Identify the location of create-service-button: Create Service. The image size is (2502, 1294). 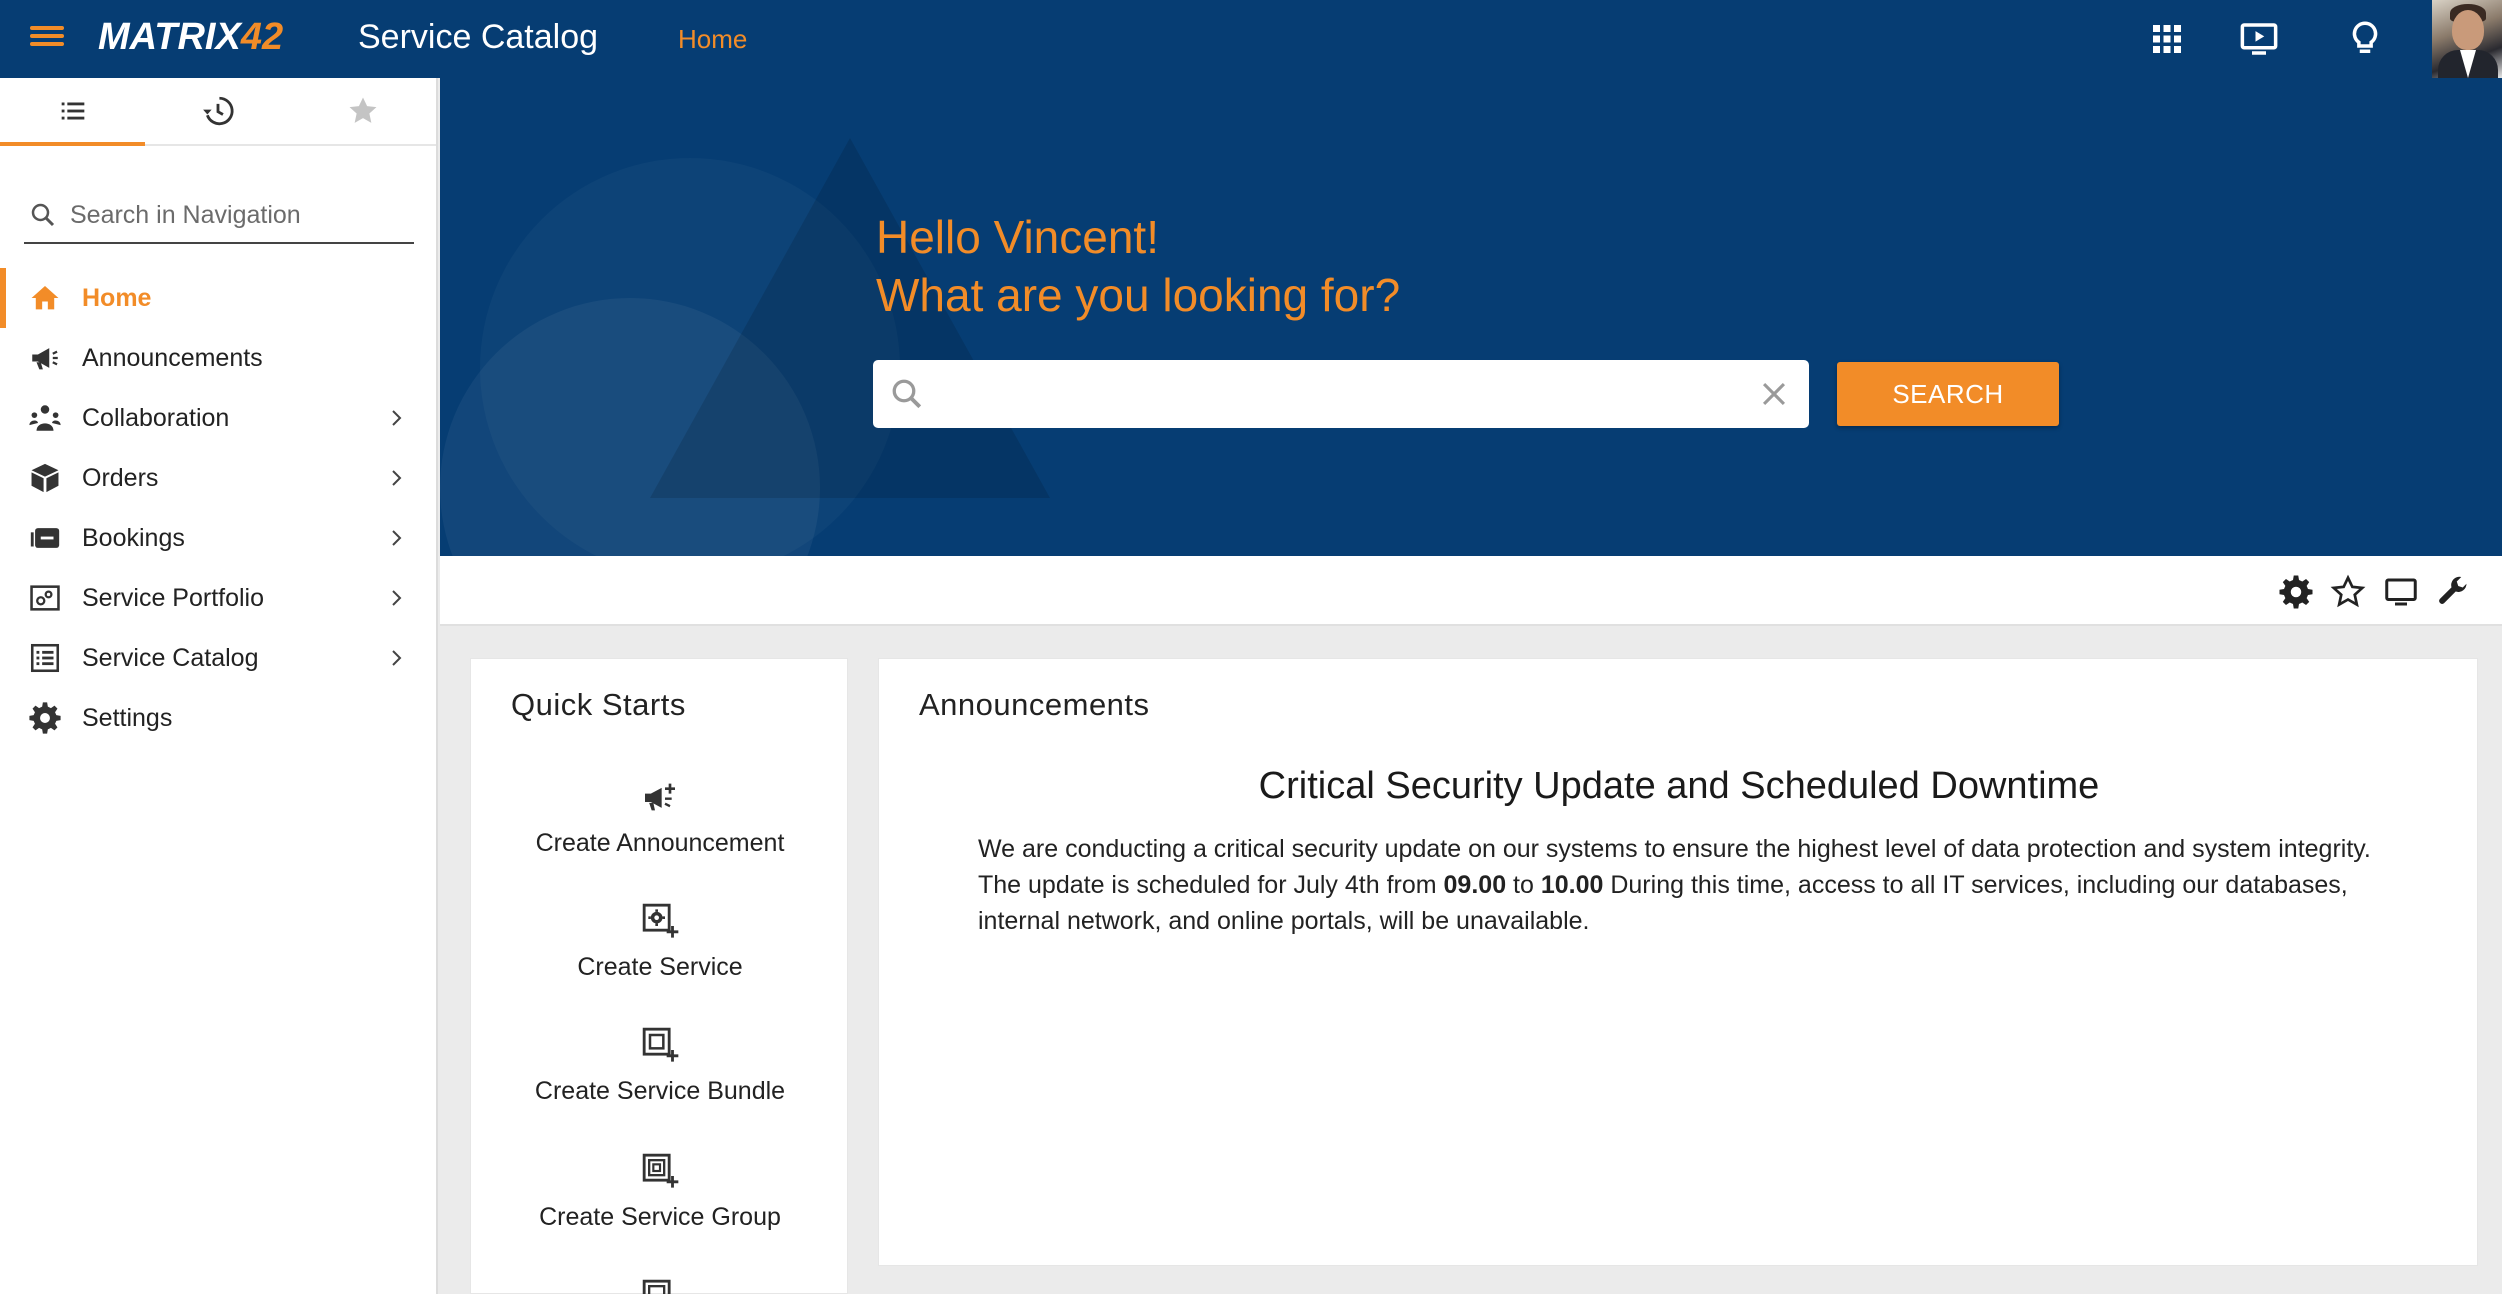
(660, 941).